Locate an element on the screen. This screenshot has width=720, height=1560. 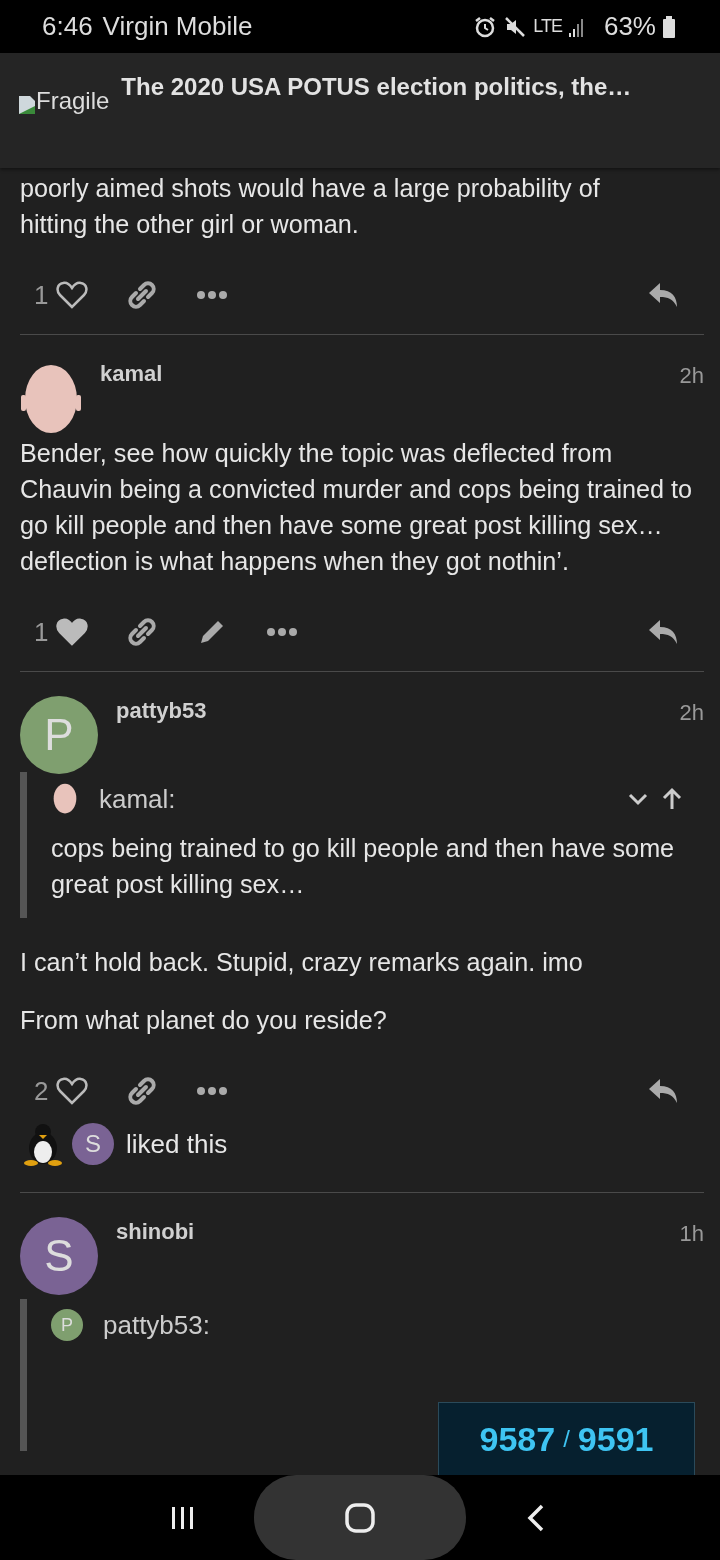
post-text: Bender, see how quickly the topic was deflected from Chauvin being a convicted murder and cops being trained to go kill people and then have some great post killing sex… deflection is what happens when they got nothin’. is located at coordinates (357, 507).